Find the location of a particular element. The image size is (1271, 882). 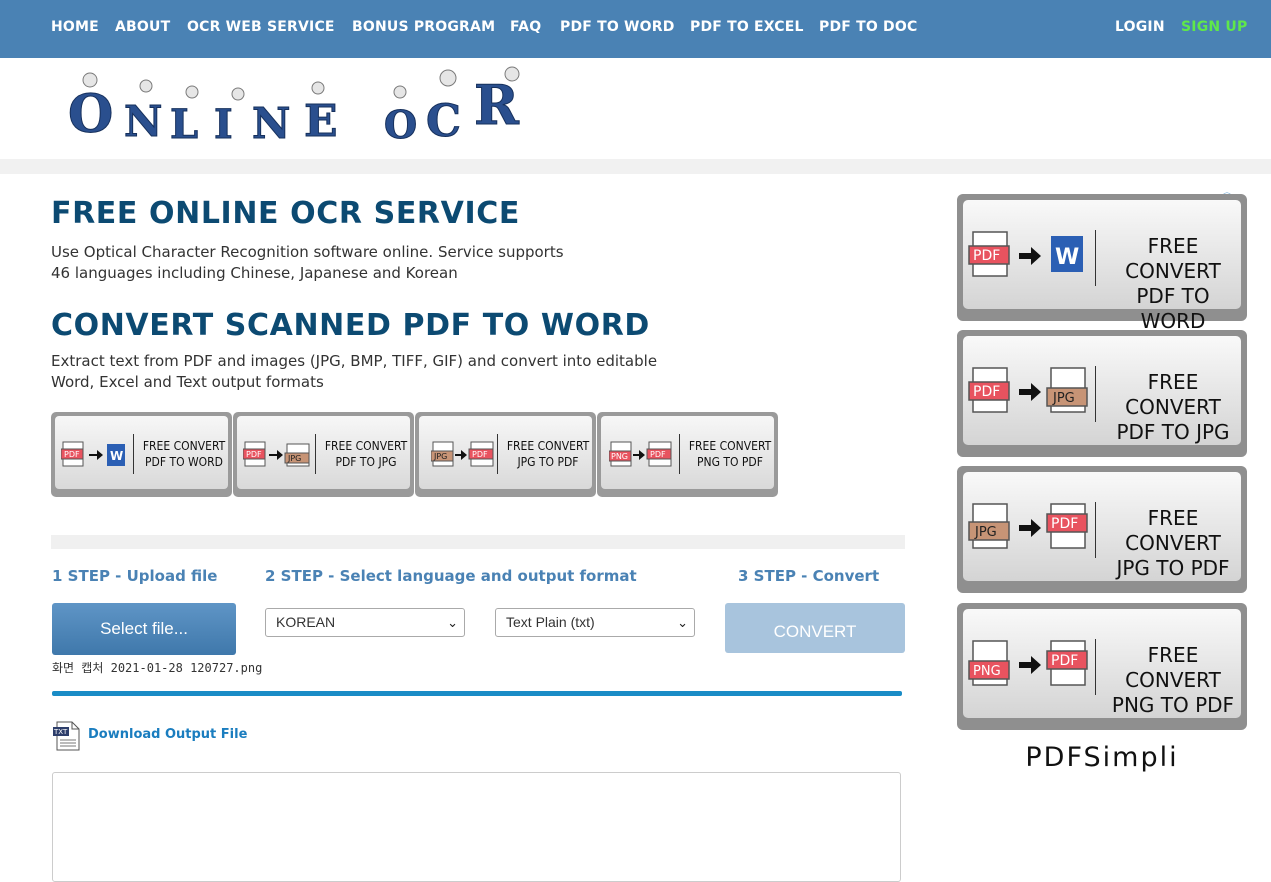

logo-letter-r: R is located at coordinates (497, 105).